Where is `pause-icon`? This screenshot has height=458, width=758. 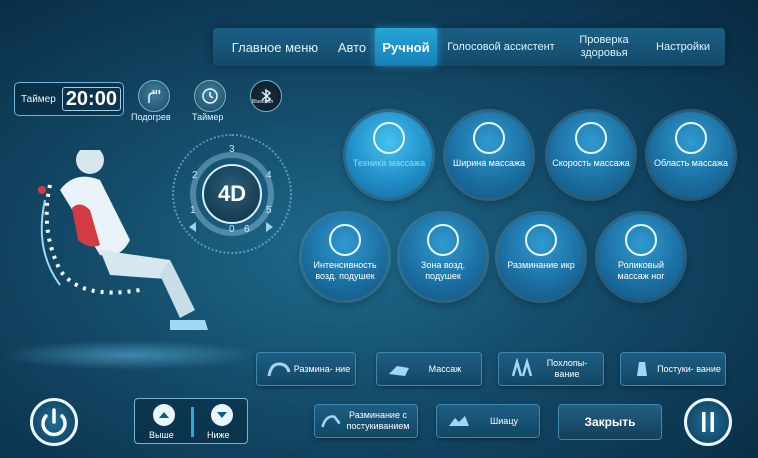 pause-icon is located at coordinates (708, 422).